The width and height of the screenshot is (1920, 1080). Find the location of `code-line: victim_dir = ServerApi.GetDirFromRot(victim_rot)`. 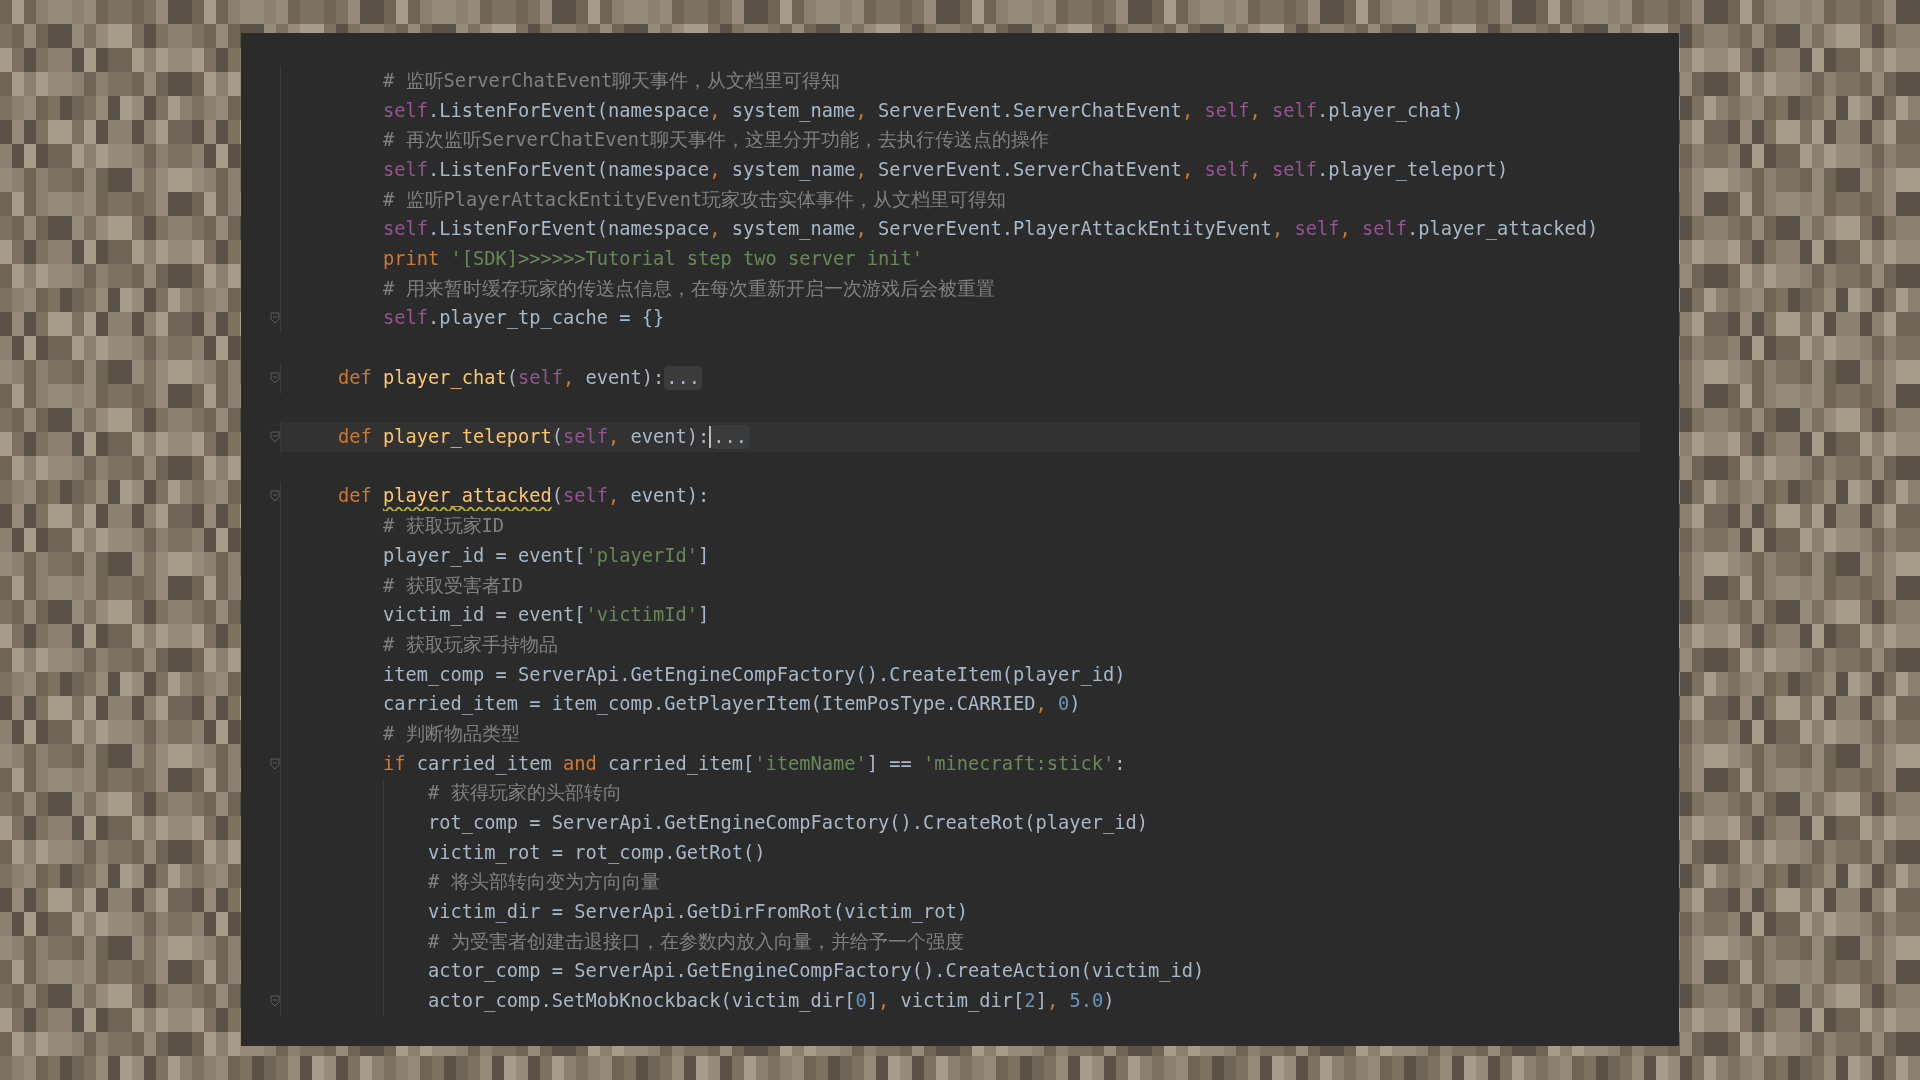

code-line: victim_dir = ServerApi.GetDirFromRot(victim_rot) is located at coordinates (698, 912).